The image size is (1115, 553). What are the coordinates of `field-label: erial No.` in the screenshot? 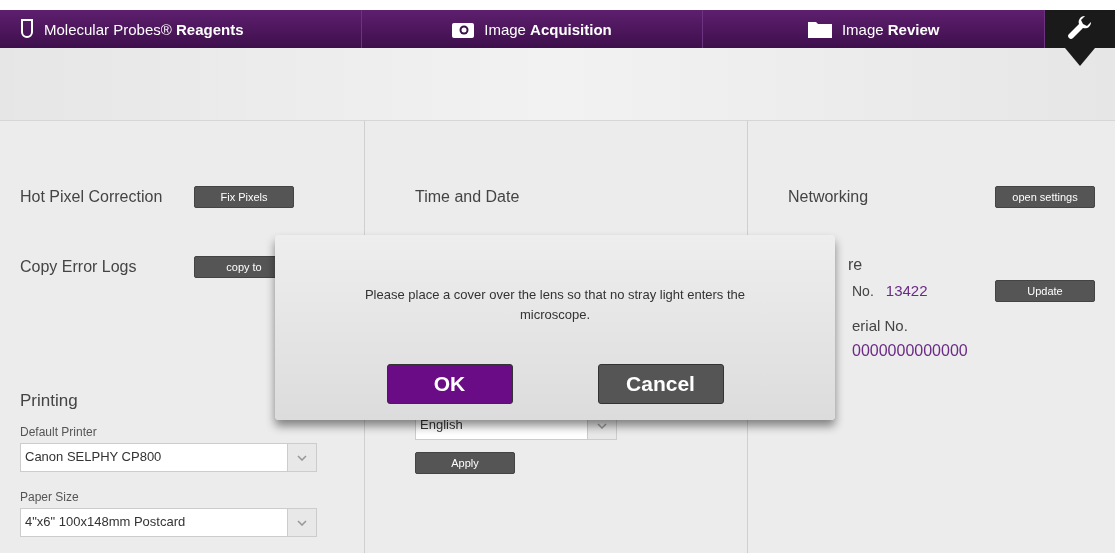 It's located at (880, 325).